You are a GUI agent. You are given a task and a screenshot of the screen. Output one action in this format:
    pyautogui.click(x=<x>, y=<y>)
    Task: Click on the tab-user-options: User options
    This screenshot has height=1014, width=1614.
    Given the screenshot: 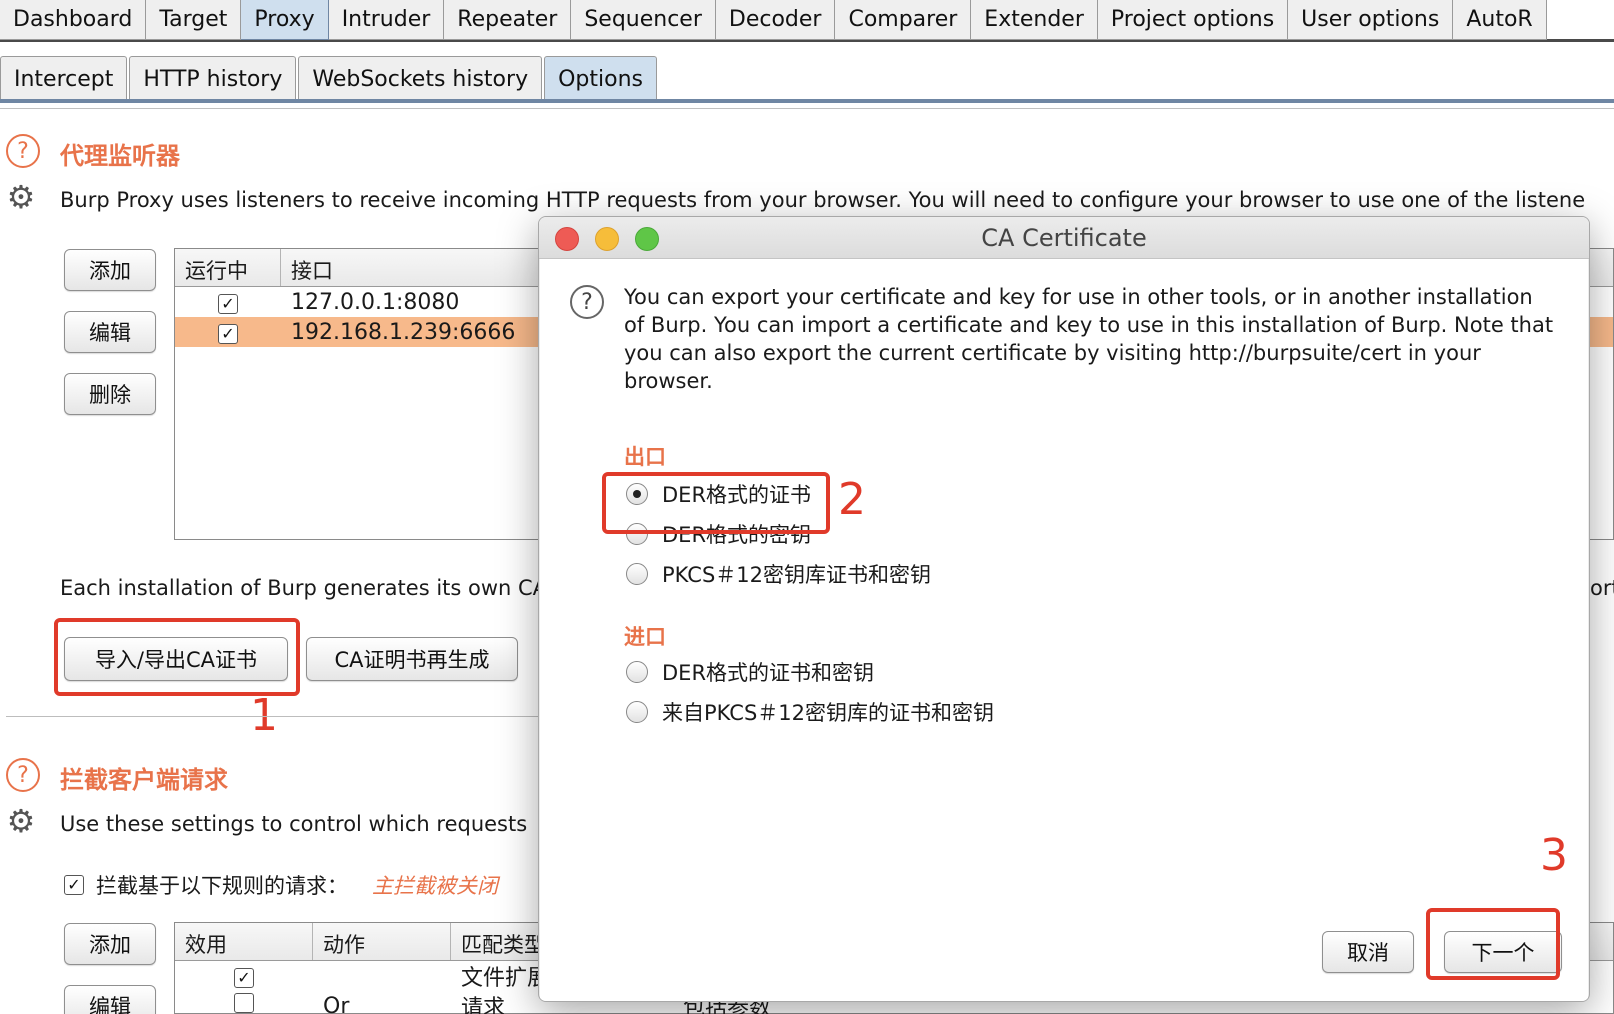 What is the action you would take?
    pyautogui.click(x=1371, y=20)
    